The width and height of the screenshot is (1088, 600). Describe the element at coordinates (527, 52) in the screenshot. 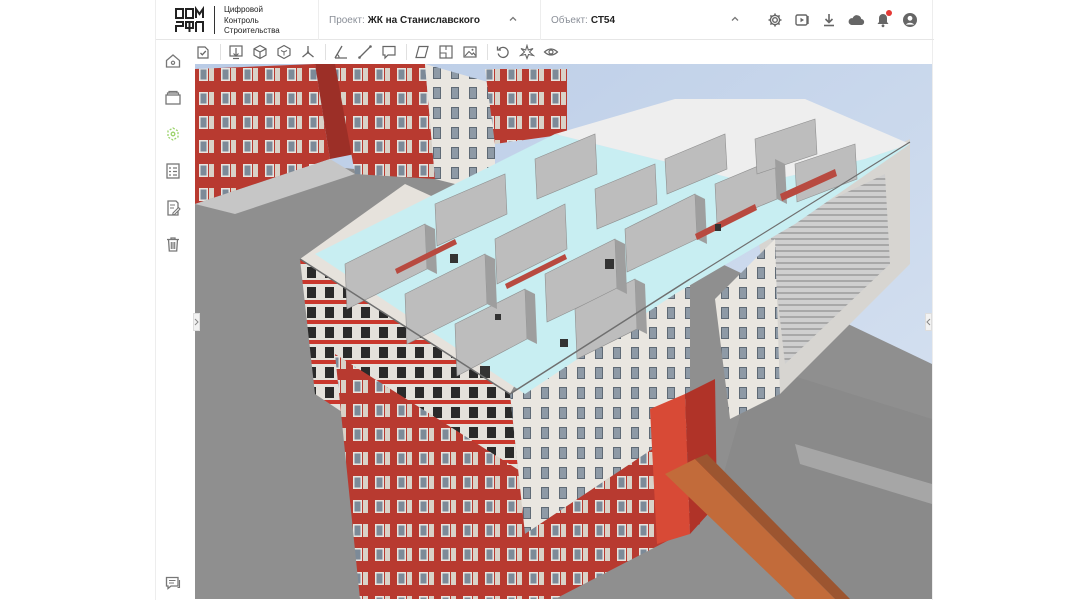

I see `explode-icon` at that location.